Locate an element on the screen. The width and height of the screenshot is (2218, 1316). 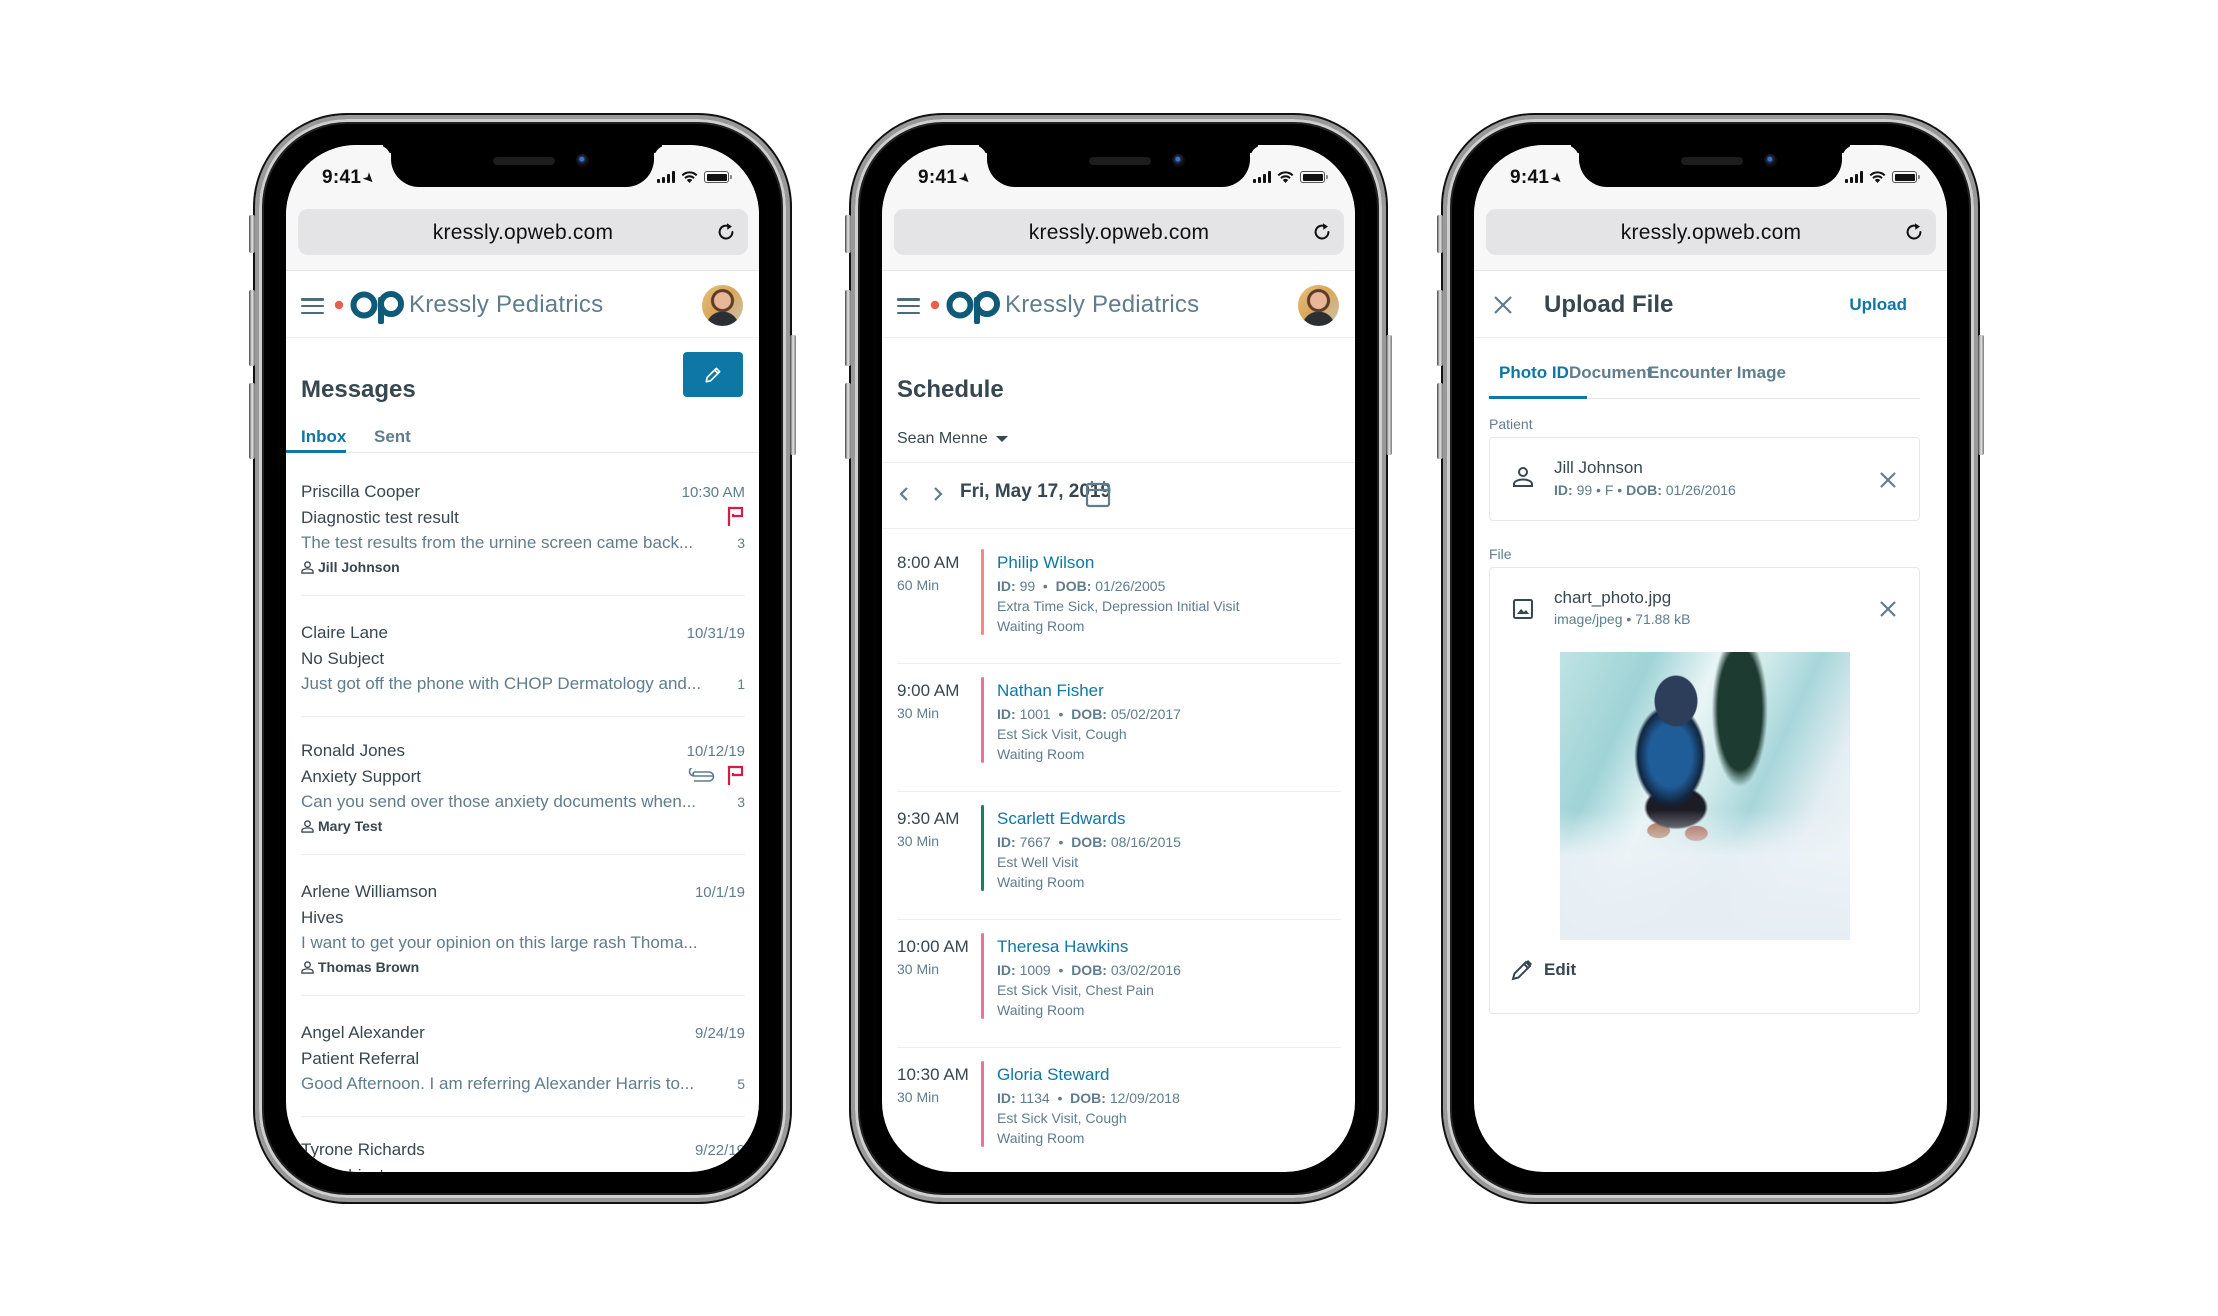
appointment-time: 8:00 AM is located at coordinates (928, 562).